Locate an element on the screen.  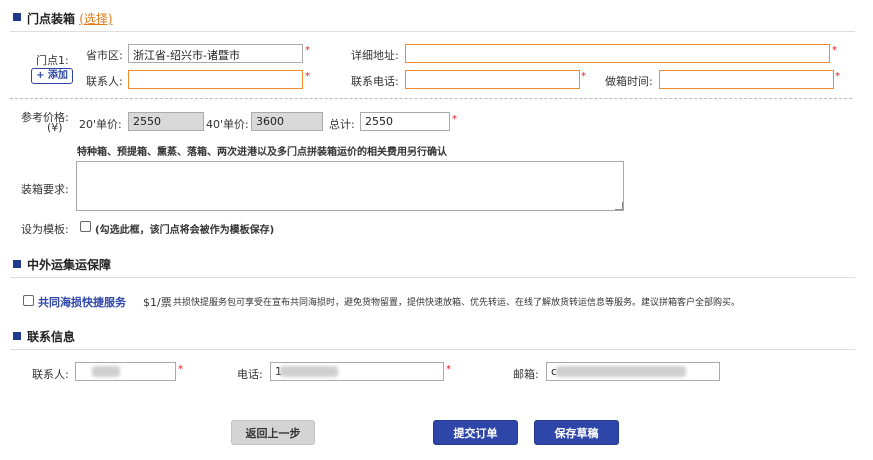
contact-name-input is located at coordinates (125, 371).